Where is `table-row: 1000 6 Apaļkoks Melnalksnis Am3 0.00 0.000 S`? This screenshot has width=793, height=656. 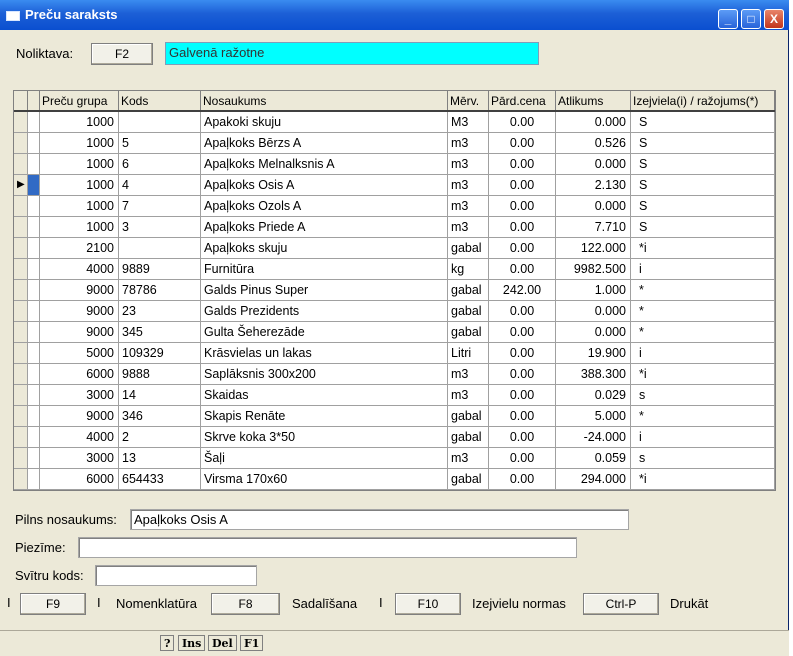 table-row: 1000 6 Apaļkoks Melnalksnis Am3 0.00 0.000 S is located at coordinates (394, 164).